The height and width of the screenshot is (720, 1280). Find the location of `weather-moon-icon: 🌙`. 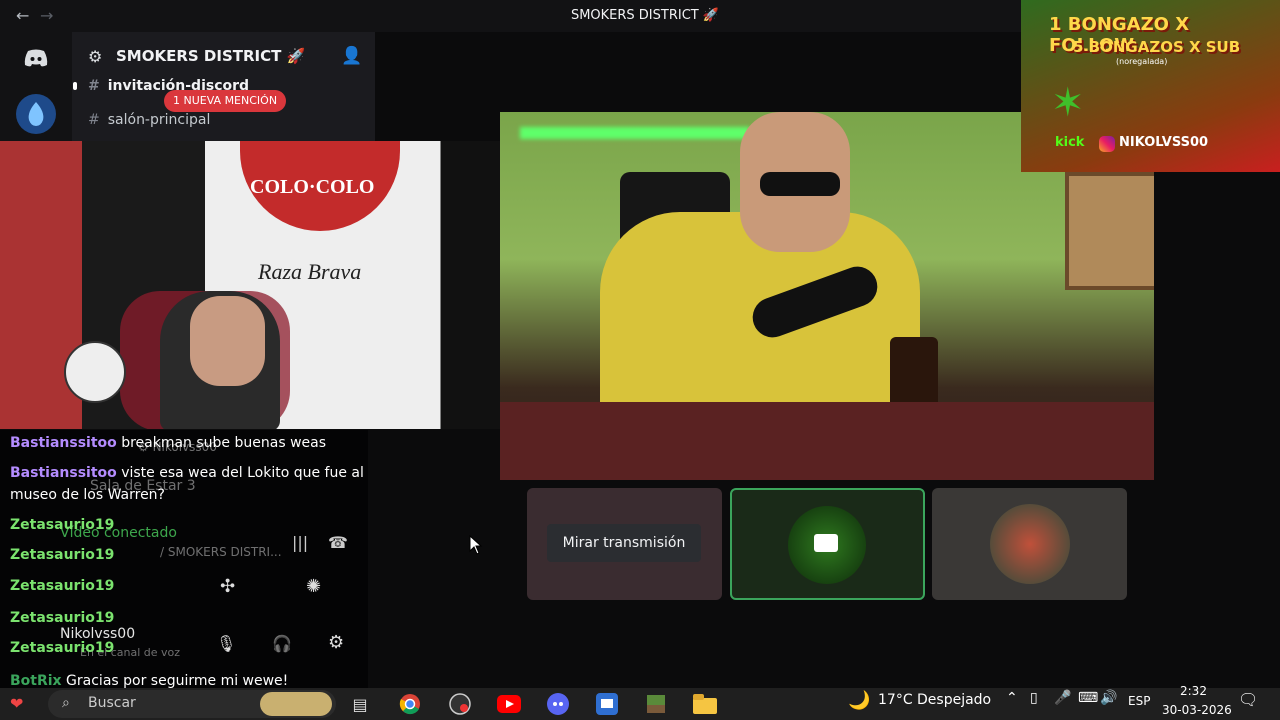

weather-moon-icon: 🌙 is located at coordinates (859, 700).